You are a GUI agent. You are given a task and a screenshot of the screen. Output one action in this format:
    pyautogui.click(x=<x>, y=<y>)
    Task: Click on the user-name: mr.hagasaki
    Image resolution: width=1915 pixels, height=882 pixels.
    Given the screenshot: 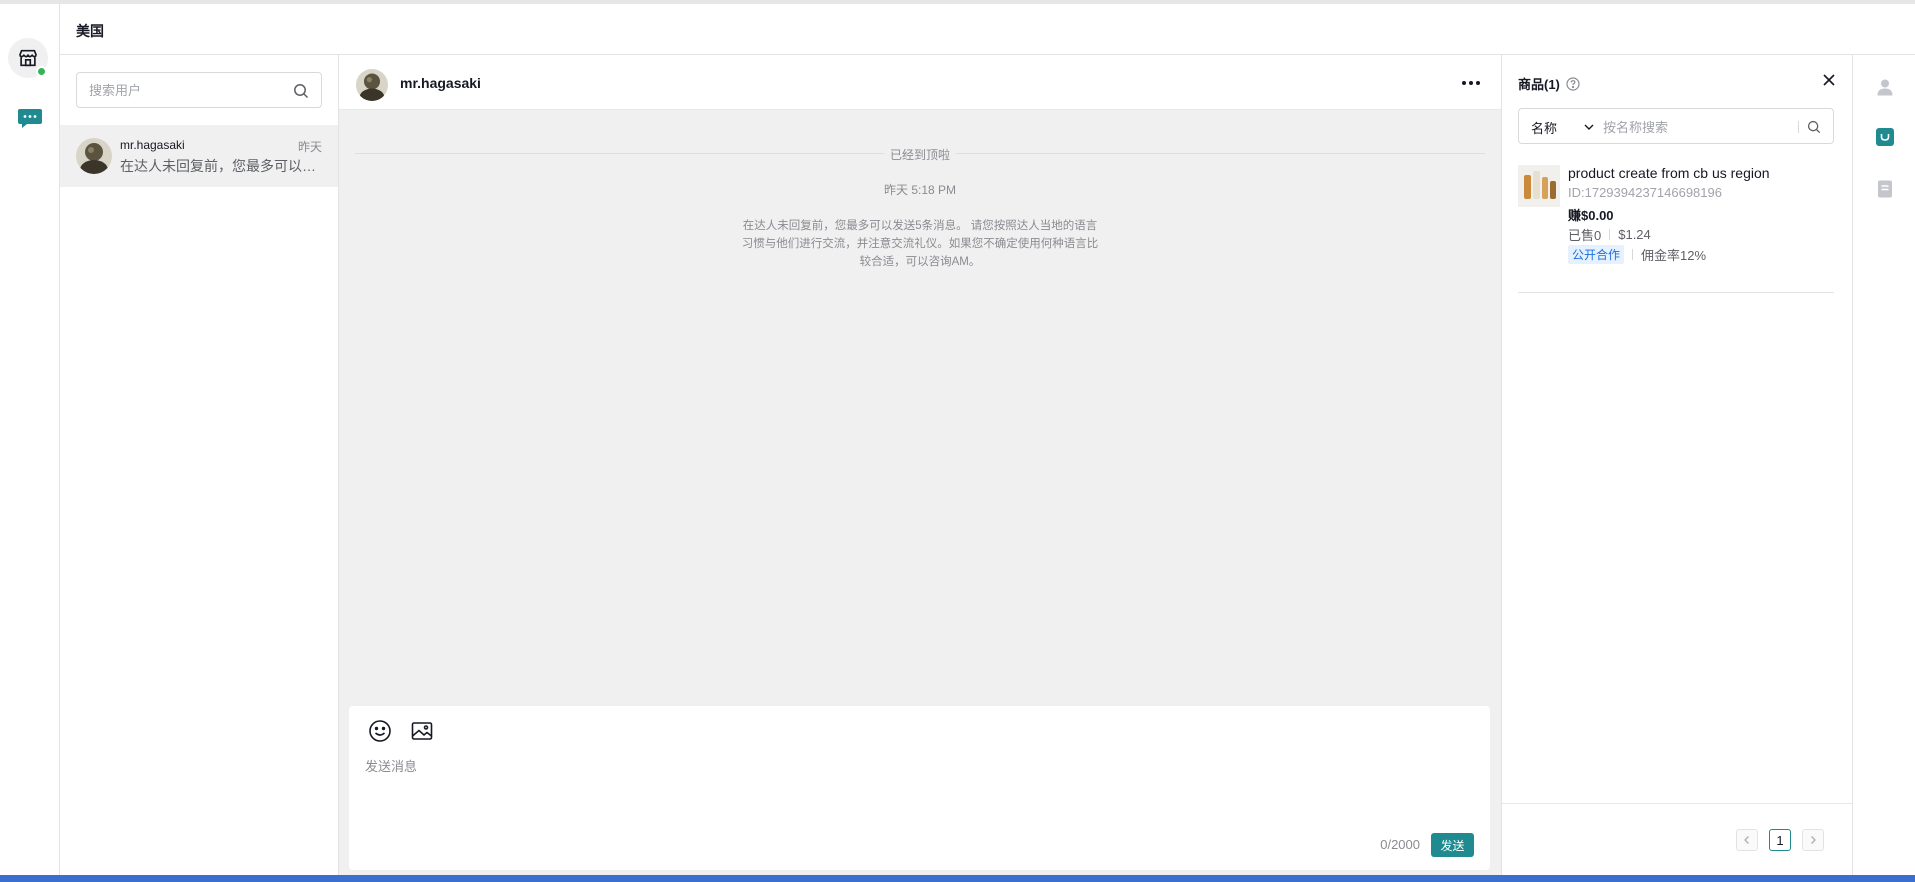 What is the action you would take?
    pyautogui.click(x=152, y=145)
    